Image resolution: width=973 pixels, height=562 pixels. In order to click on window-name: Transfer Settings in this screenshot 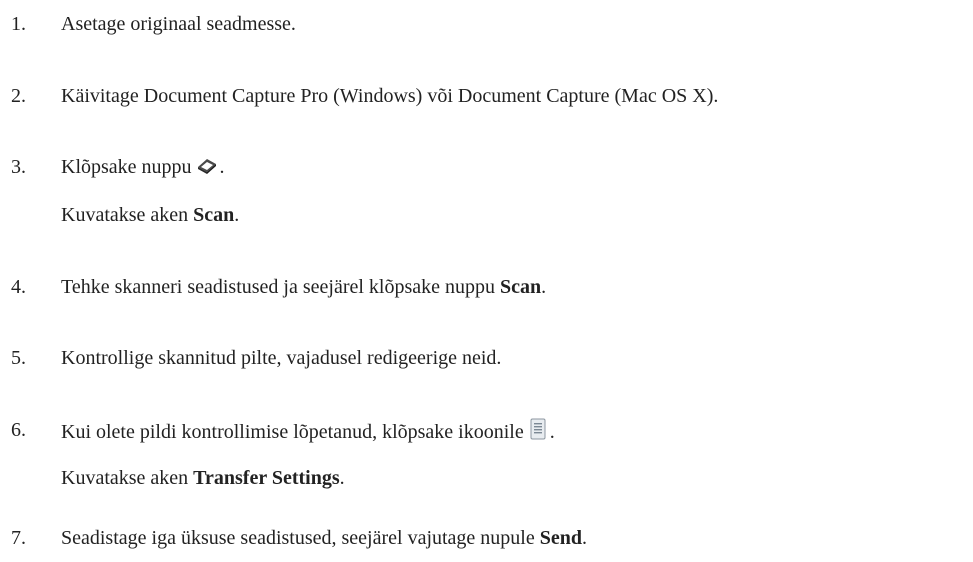, I will do `click(266, 478)`.